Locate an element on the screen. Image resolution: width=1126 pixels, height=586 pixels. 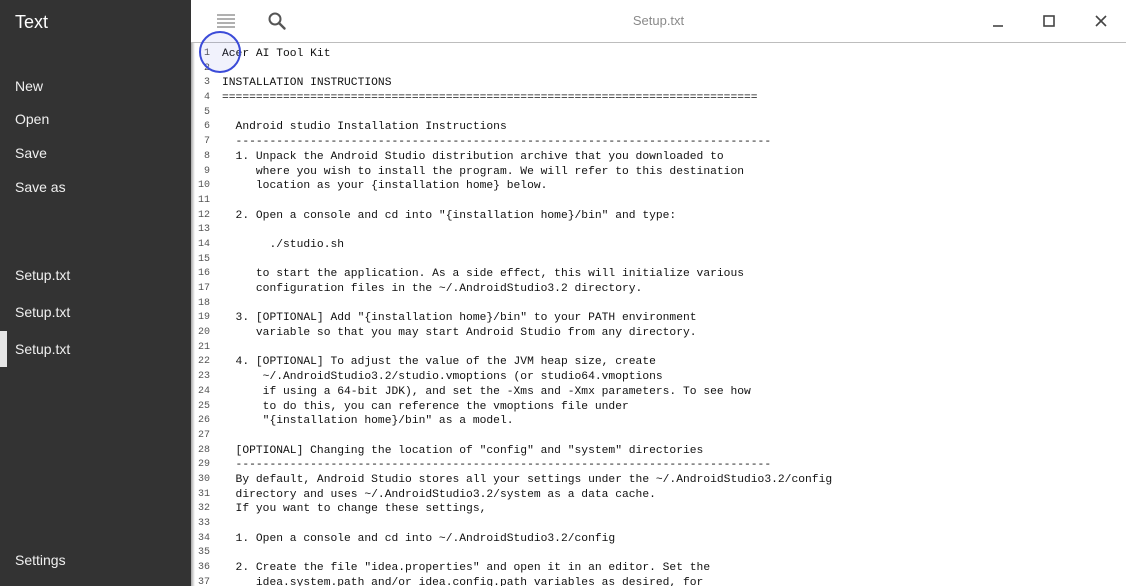
line-number: 35 is located at coordinates (203, 553).